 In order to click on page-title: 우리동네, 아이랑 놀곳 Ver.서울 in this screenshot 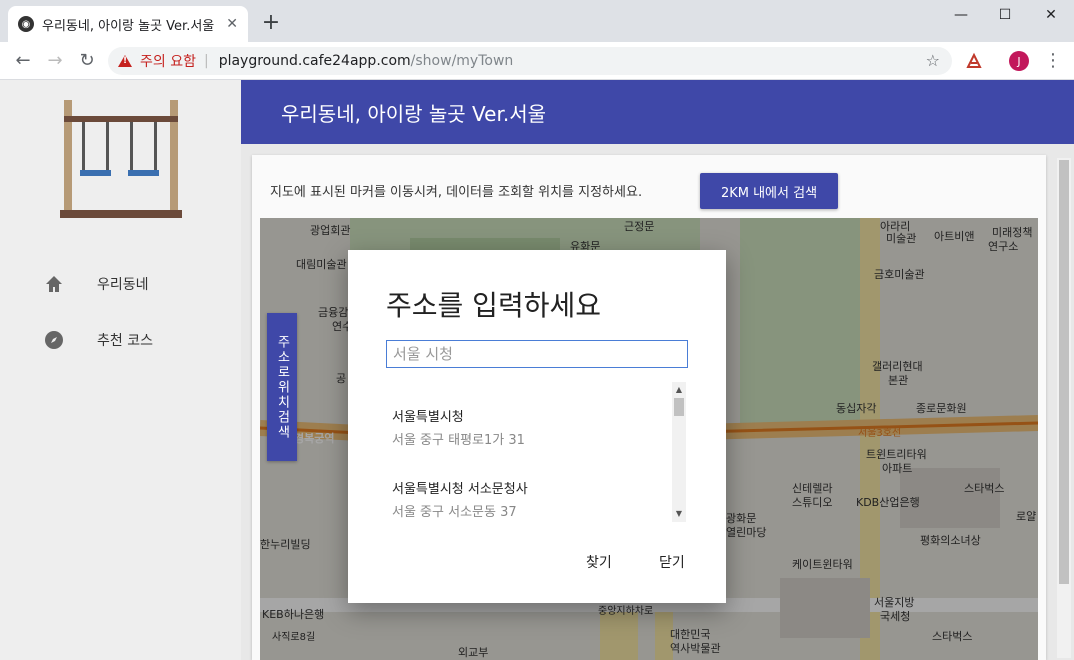, I will do `click(414, 114)`.